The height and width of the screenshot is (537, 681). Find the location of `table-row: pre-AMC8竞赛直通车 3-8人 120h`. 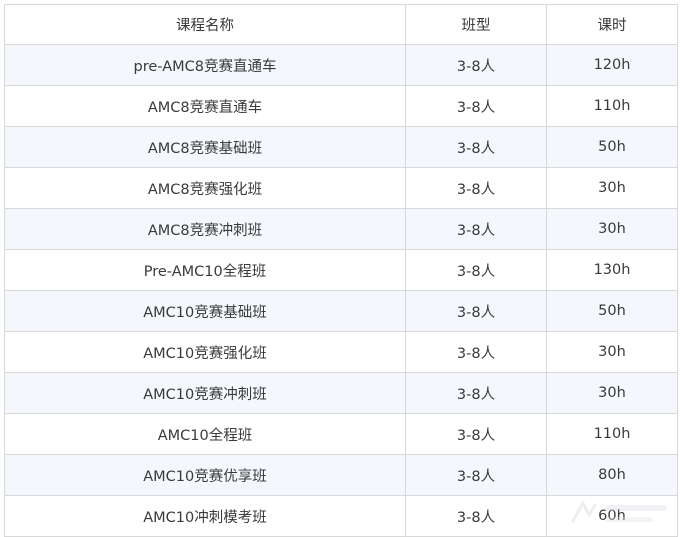

table-row: pre-AMC8竞赛直通车 3-8人 120h is located at coordinates (341, 65).